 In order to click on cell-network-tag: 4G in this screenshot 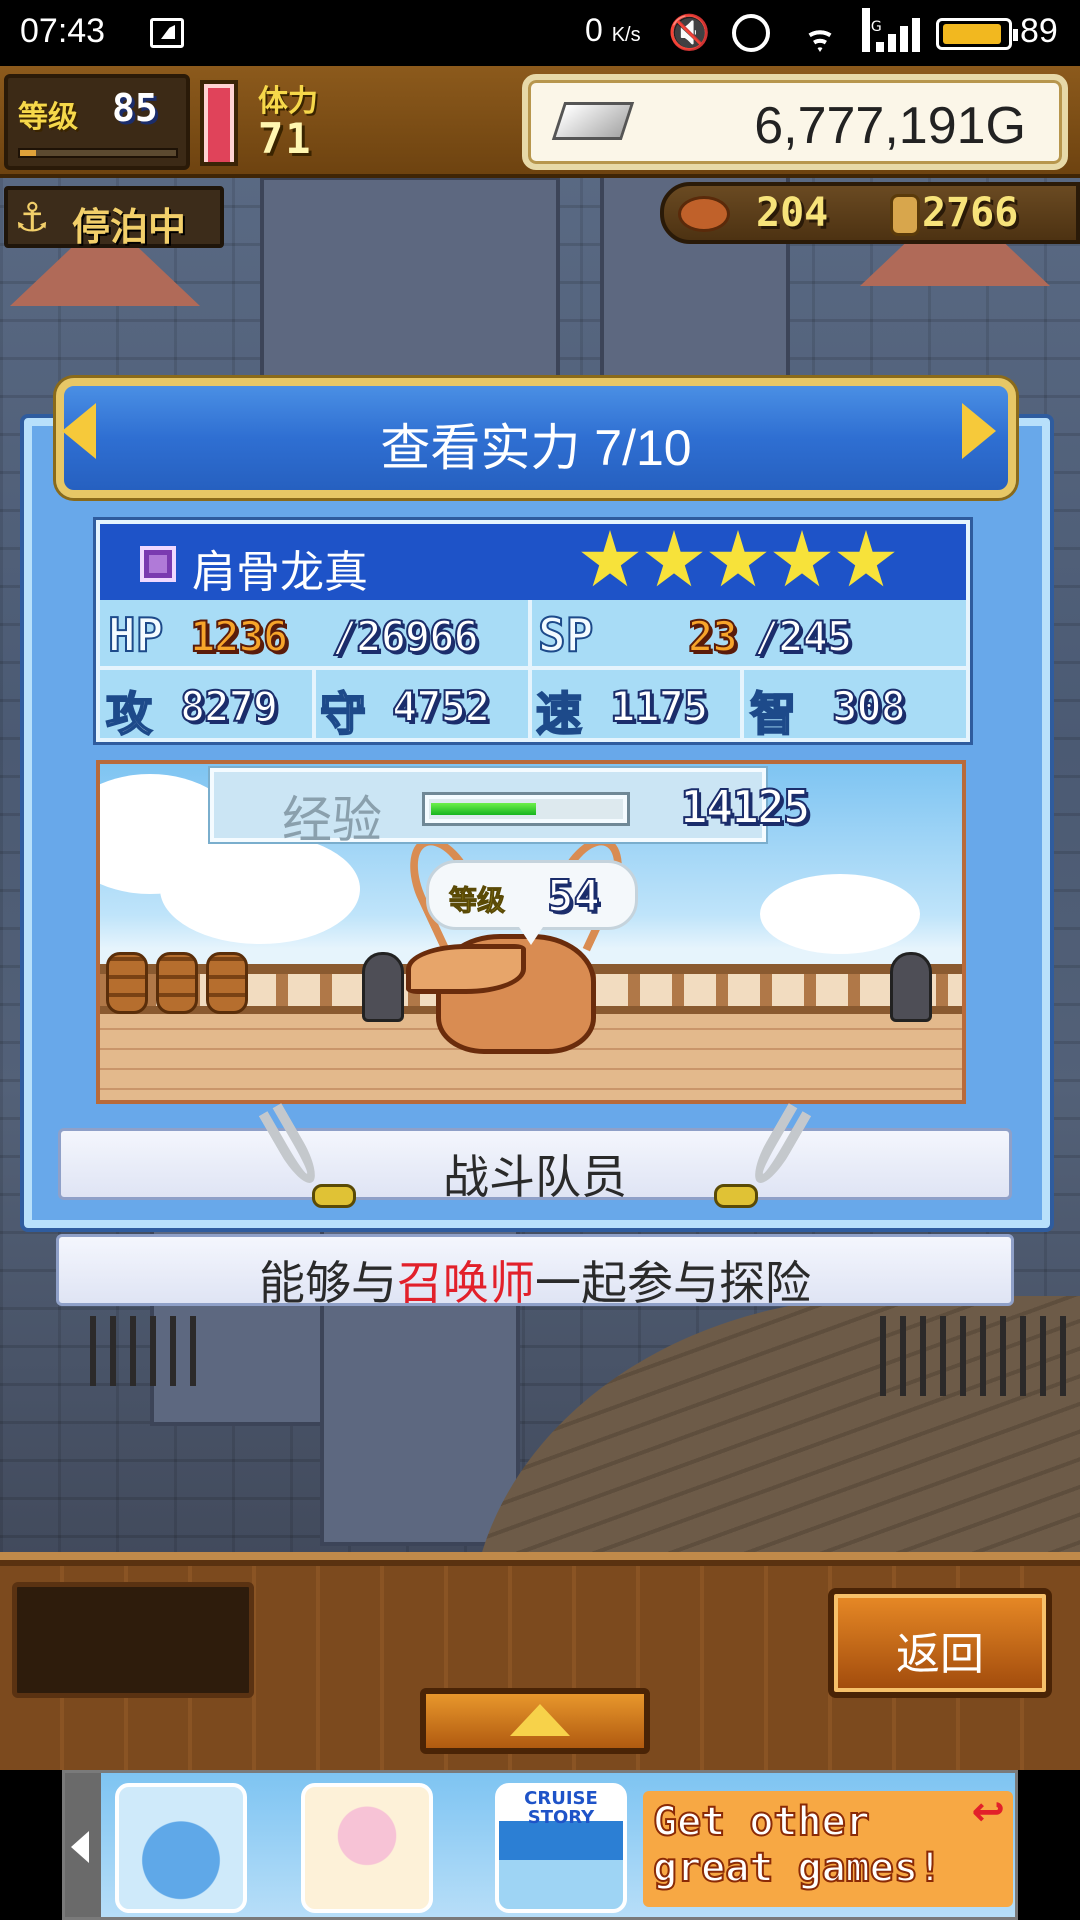, I will do `click(872, 30)`.